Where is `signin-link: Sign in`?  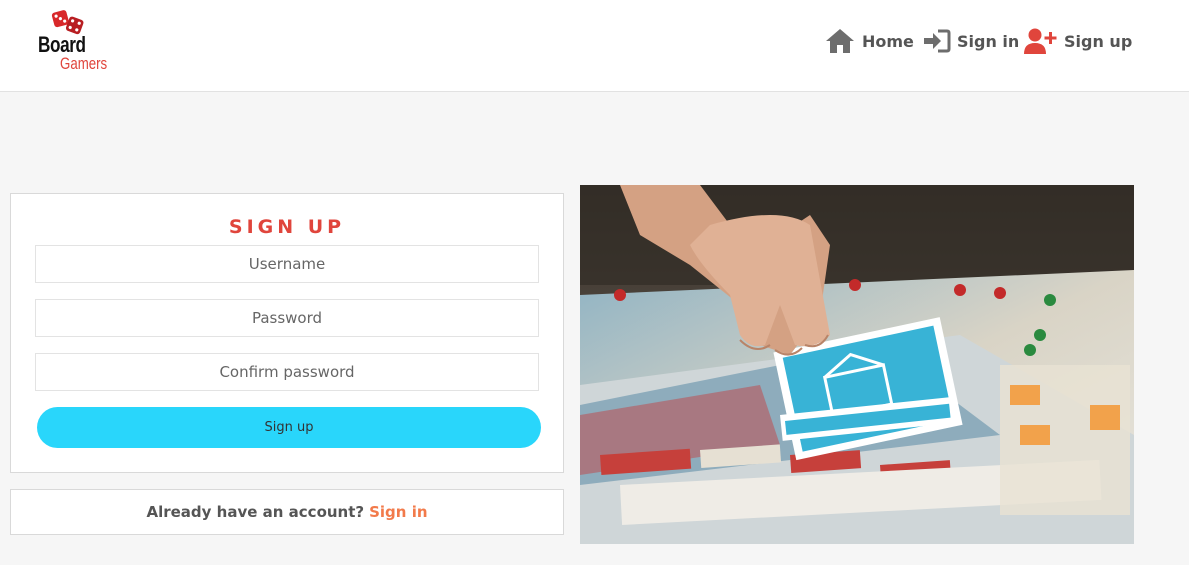 signin-link: Sign in is located at coordinates (398, 512).